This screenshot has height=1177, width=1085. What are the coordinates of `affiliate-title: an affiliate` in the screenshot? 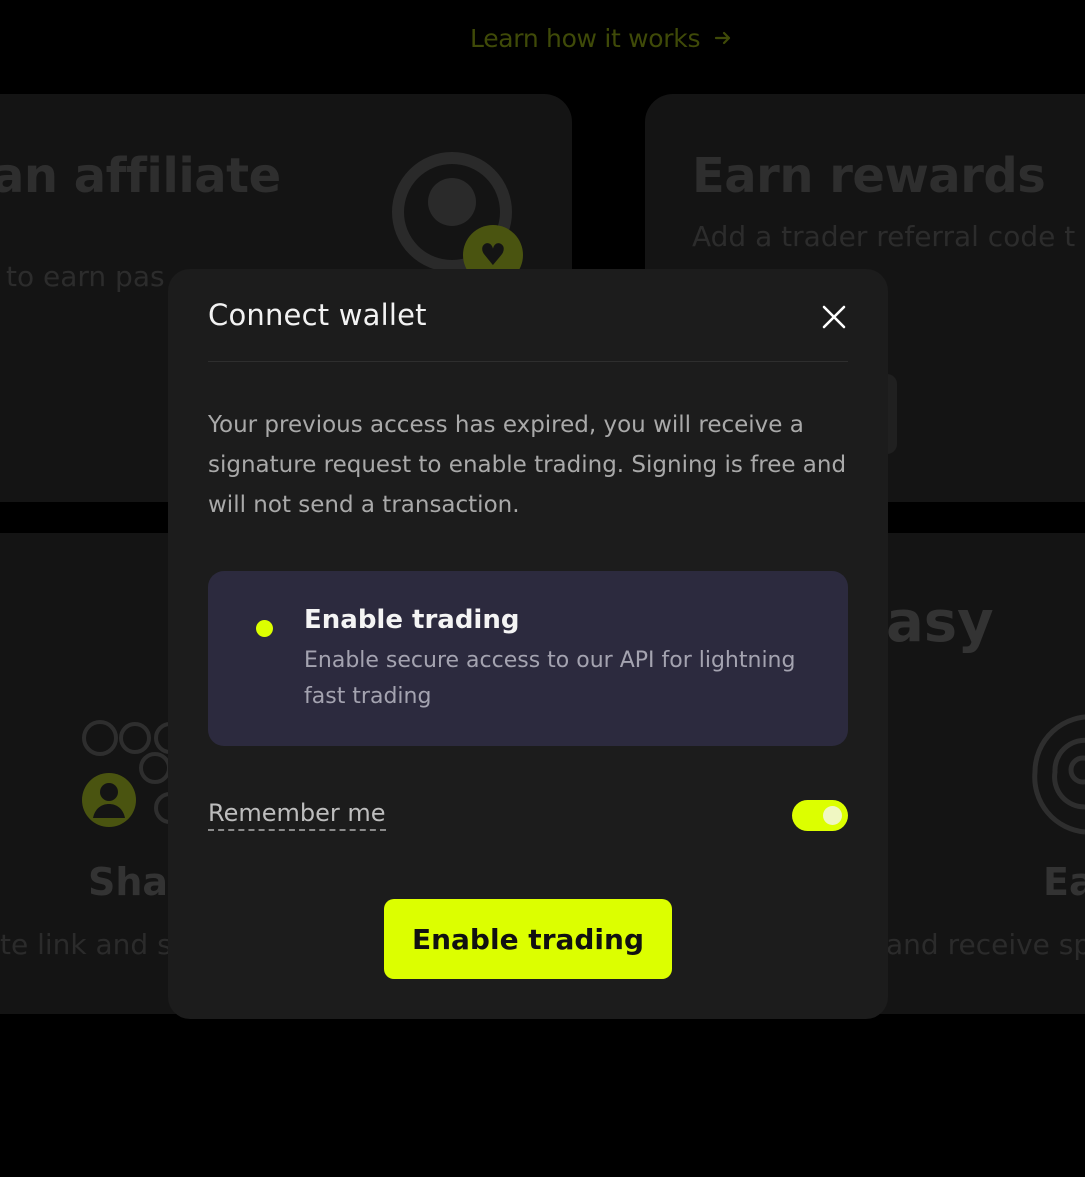 It's located at (140, 176).